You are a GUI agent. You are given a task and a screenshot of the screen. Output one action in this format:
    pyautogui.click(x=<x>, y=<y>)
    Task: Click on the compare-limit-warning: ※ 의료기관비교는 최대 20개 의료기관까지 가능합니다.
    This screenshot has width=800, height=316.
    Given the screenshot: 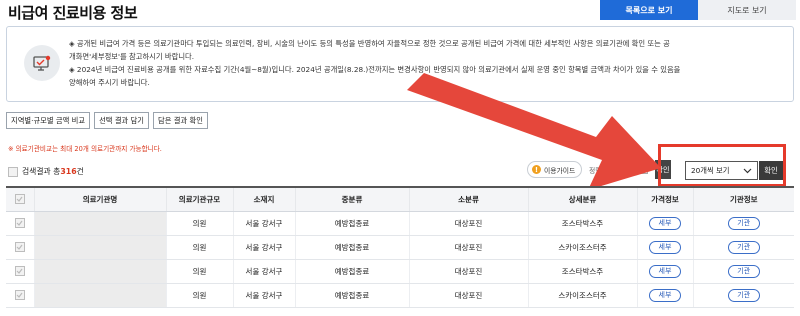 What is the action you would take?
    pyautogui.click(x=85, y=149)
    